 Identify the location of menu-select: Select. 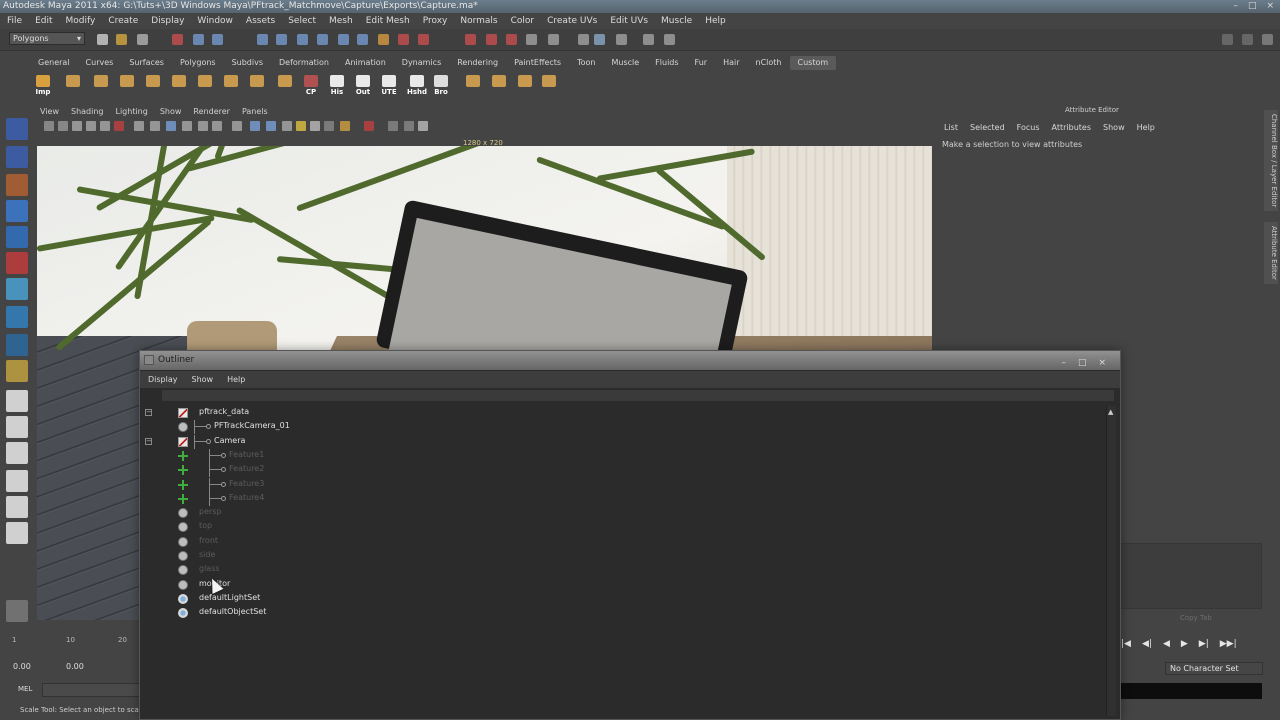
(302, 21).